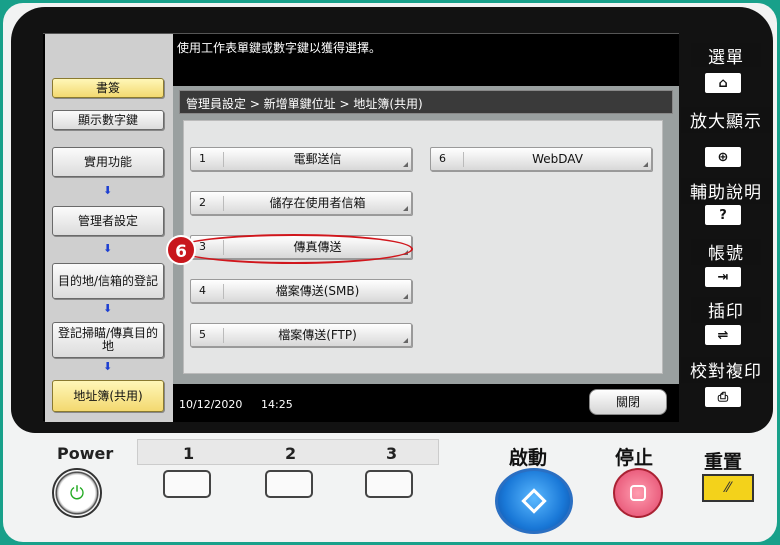 This screenshot has height=545, width=780. What do you see at coordinates (723, 277) in the screenshot?
I see `account-icon: ⇥` at bounding box center [723, 277].